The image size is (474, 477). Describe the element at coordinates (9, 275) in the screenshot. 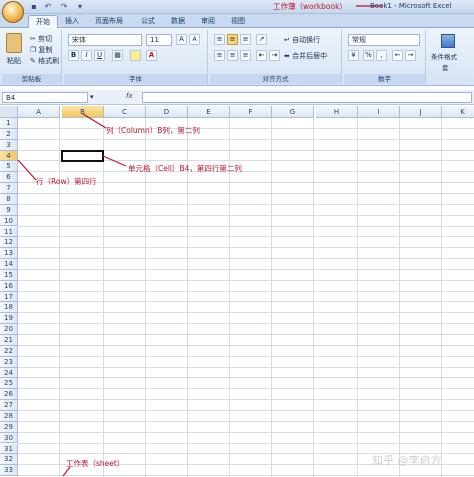

I see `row-header-15: 15` at that location.